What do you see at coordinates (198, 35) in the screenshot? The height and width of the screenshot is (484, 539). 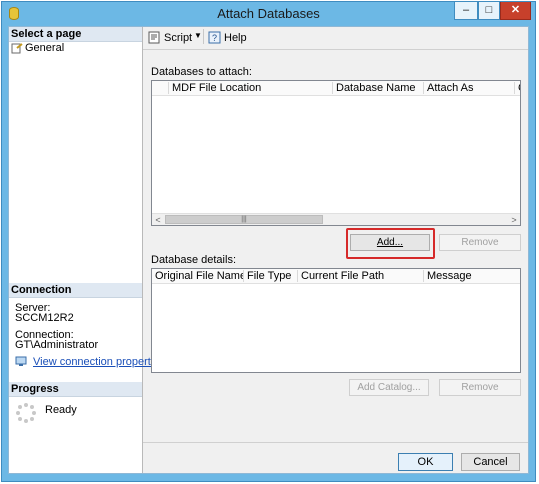 I see `script-dropdown-icon: ▼` at bounding box center [198, 35].